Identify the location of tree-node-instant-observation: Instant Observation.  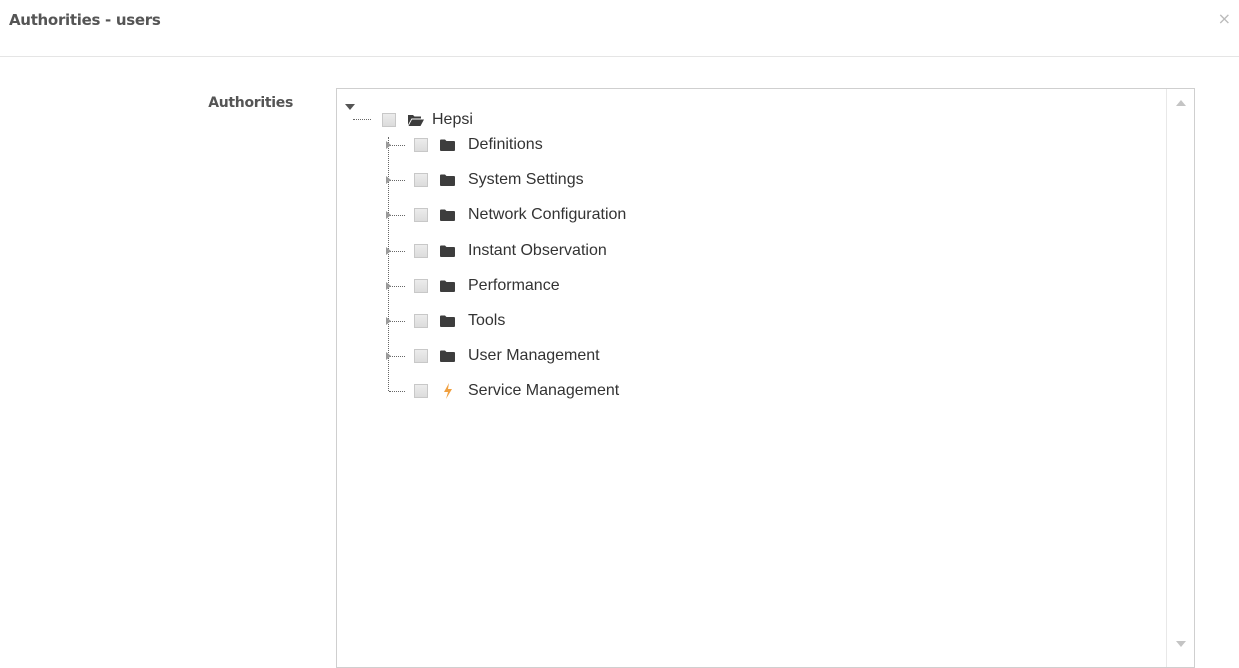
(510, 251).